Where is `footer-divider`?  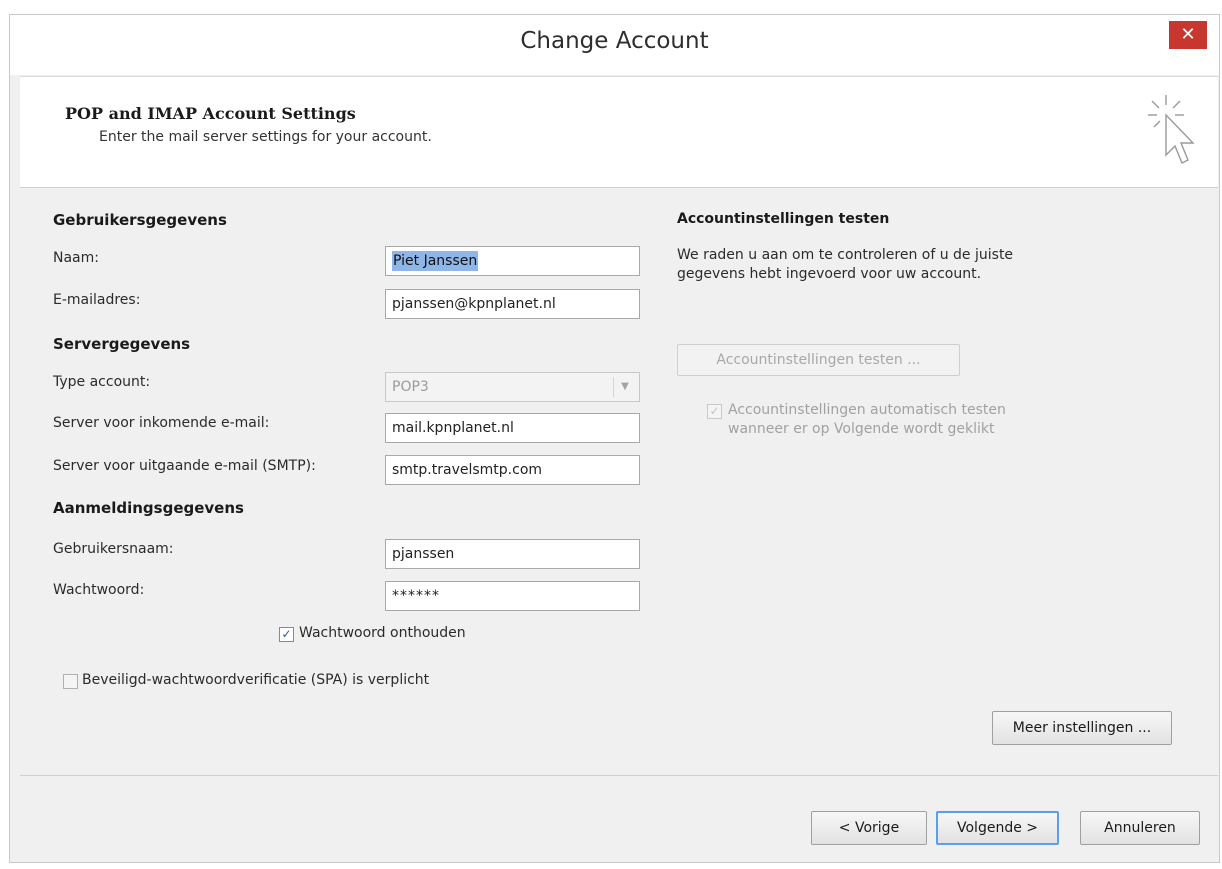 footer-divider is located at coordinates (619, 775).